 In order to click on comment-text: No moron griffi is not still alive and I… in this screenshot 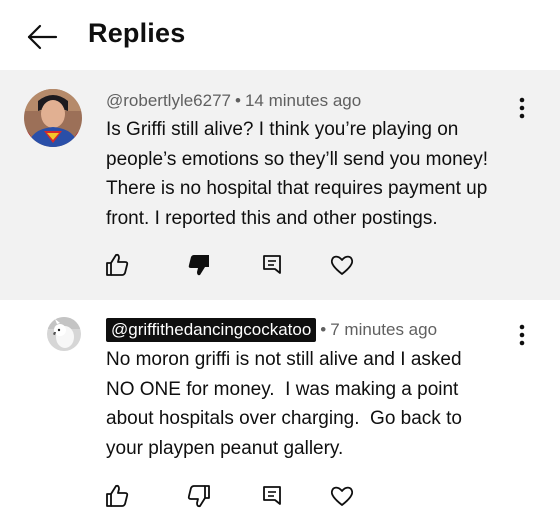, I will do `click(284, 404)`.